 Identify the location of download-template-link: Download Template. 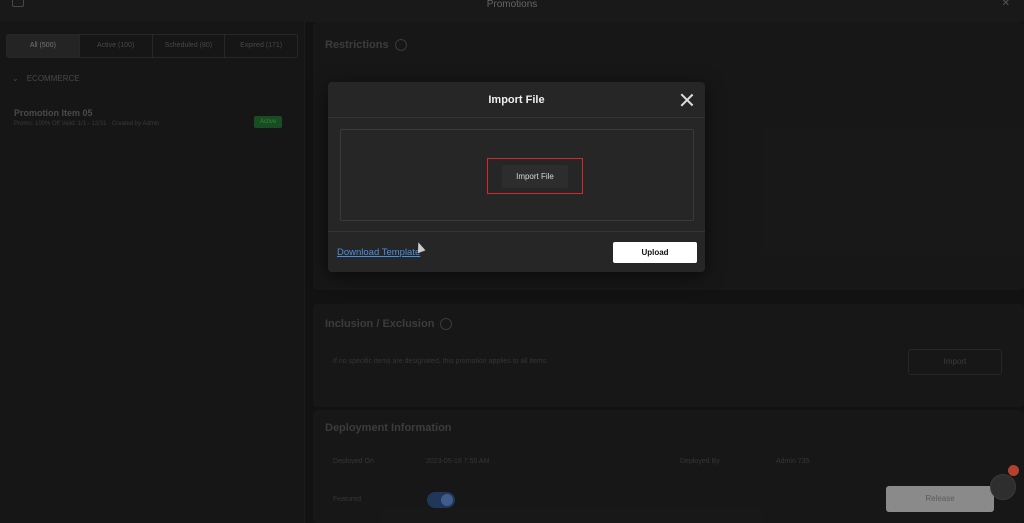
(378, 252).